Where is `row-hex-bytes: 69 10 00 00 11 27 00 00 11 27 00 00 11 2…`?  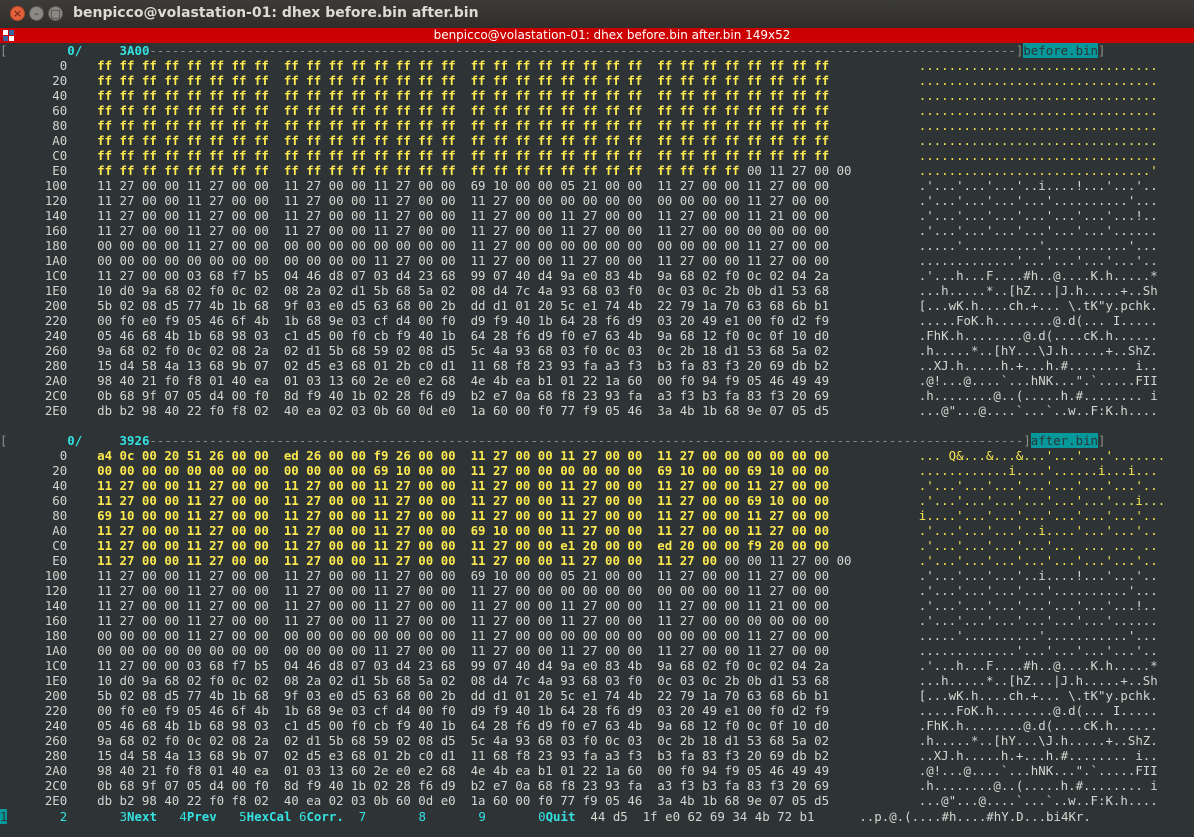
row-hex-bytes: 69 10 00 00 11 27 00 00 11 27 00 00 11 2… is located at coordinates (463, 515).